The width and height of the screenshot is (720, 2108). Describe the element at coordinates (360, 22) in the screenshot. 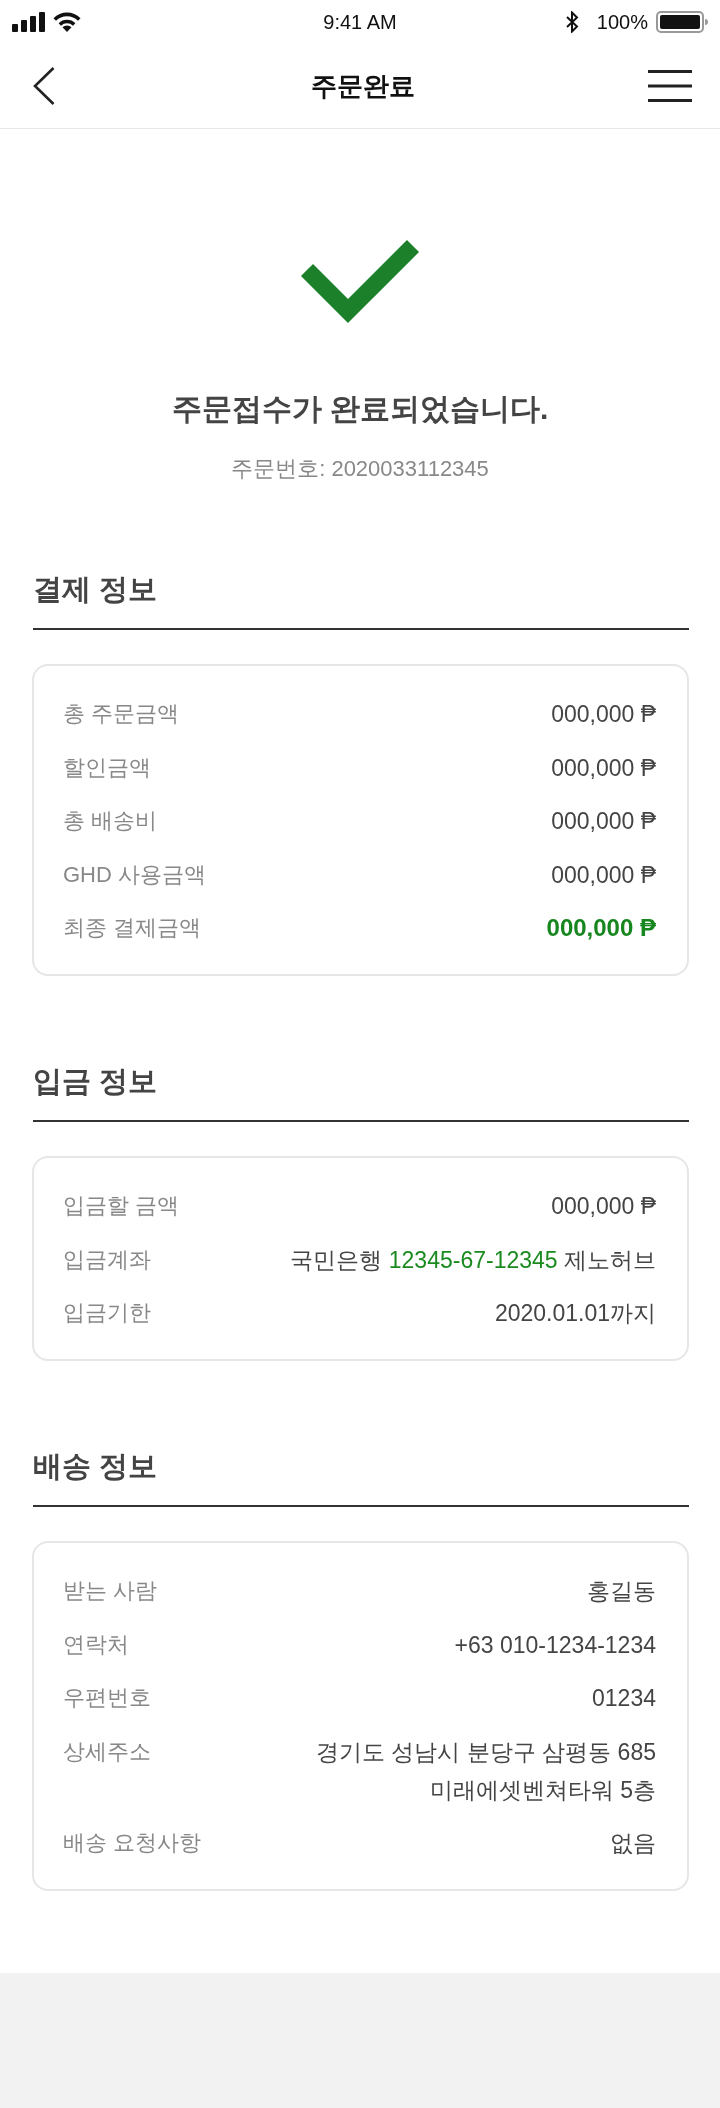

I see `status-time: 9:41 AM` at that location.